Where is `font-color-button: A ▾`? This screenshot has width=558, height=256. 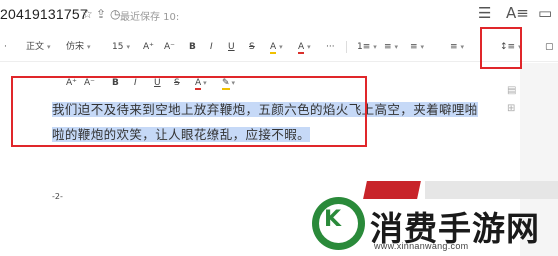
font-color-button: A ▾ is located at coordinates (304, 47).